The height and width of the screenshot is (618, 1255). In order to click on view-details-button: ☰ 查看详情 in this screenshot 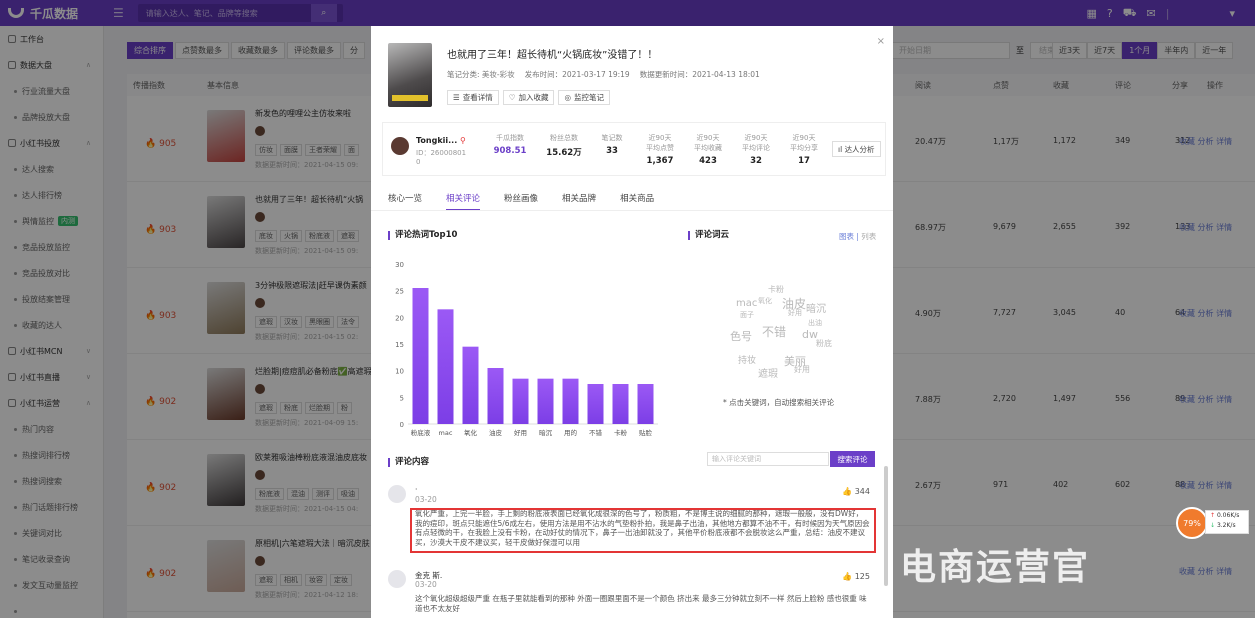, I will do `click(473, 97)`.